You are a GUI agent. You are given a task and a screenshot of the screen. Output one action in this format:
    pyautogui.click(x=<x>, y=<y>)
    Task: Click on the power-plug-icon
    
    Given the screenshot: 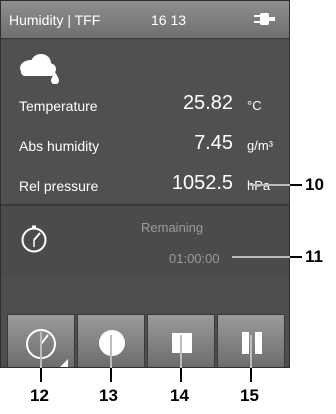 What is the action you would take?
    pyautogui.click(x=264, y=19)
    